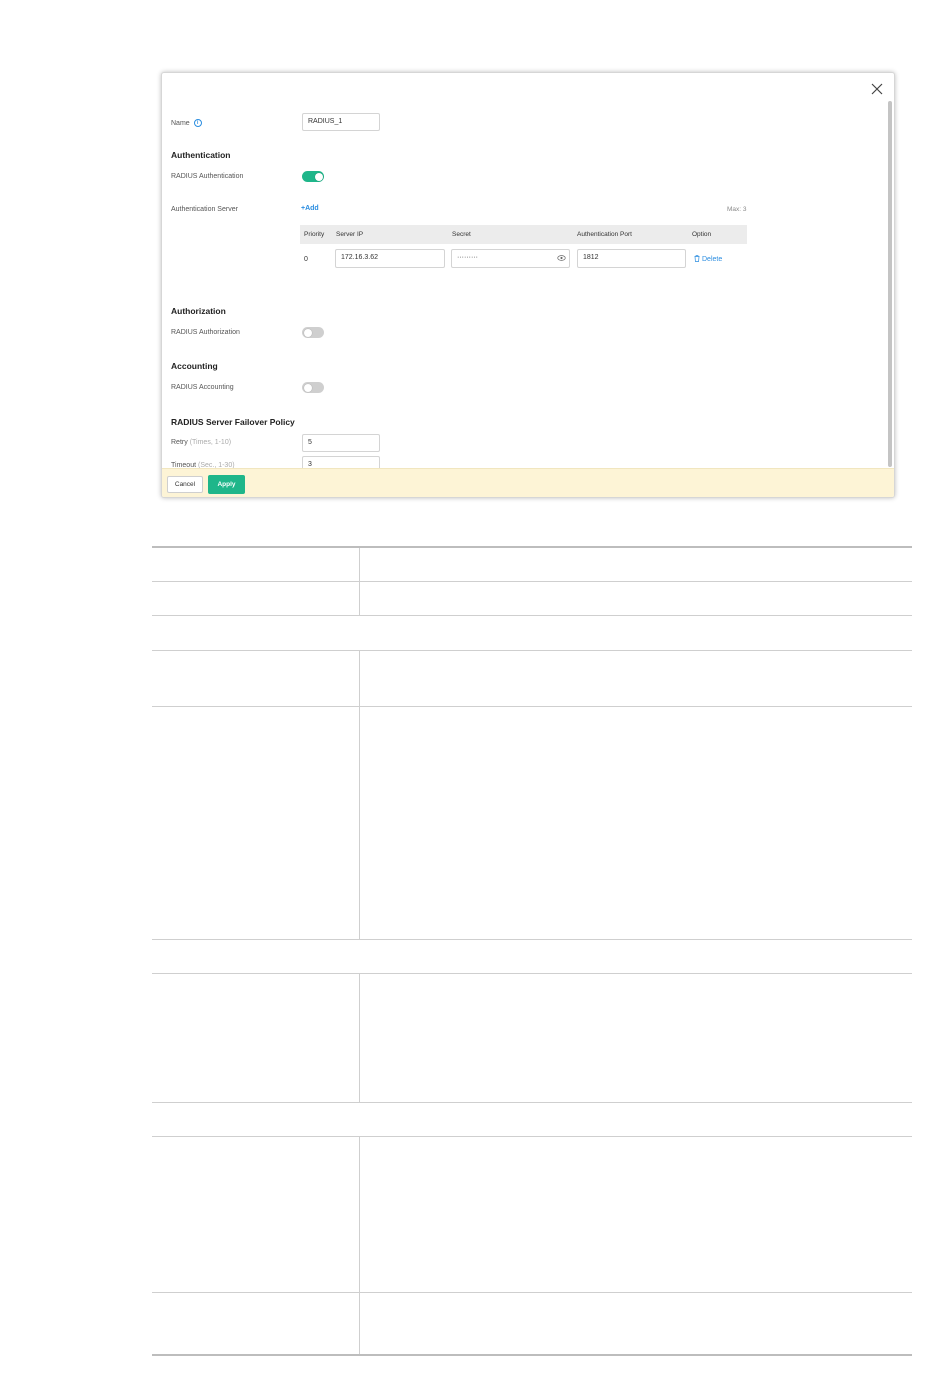 This screenshot has height=1397, width=950. What do you see at coordinates (467, 257) in the screenshot?
I see `secret-value: ·········` at bounding box center [467, 257].